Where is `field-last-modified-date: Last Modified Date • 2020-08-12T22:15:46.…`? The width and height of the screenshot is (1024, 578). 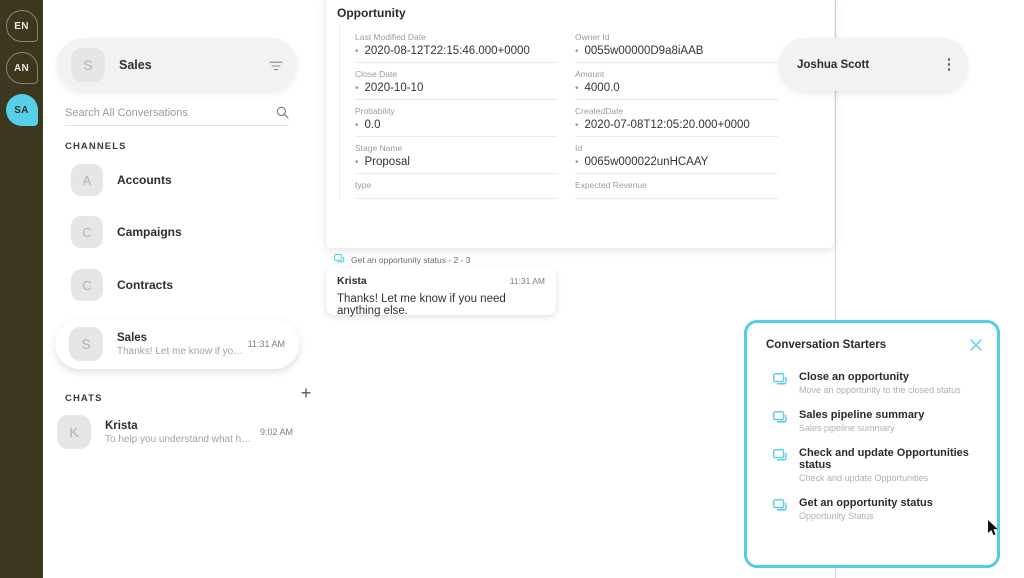 field-last-modified-date: Last Modified Date • 2020-08-12T22:15:46.… is located at coordinates (456, 44).